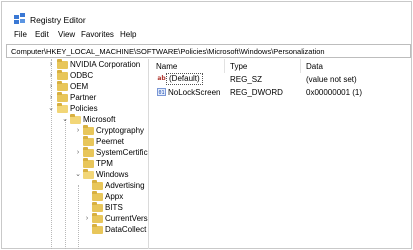 The image size is (413, 250). What do you see at coordinates (112, 174) in the screenshot?
I see `tree-item-label: Windows` at bounding box center [112, 174].